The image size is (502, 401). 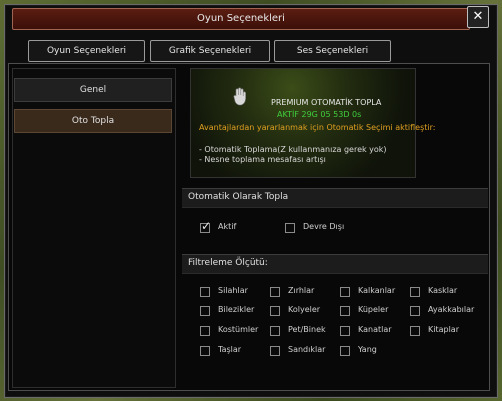 I want to click on filter-label: Kostümler, so click(x=238, y=329).